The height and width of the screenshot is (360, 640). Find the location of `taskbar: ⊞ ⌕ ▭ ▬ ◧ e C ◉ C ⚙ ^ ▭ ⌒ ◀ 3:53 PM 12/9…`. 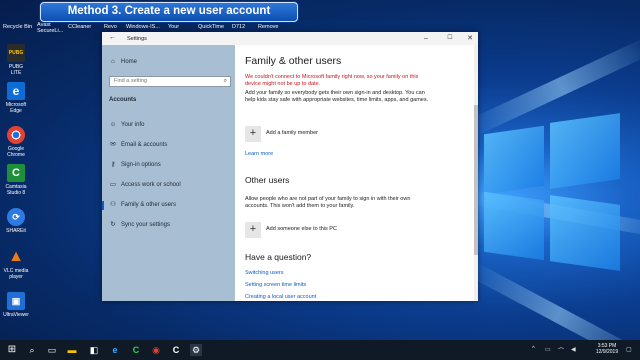

taskbar: ⊞ ⌕ ▭ ▬ ◧ e C ◉ C ⚙ ^ ▭ ⌒ ◀ 3:53 PM 12/9… is located at coordinates (320, 350).